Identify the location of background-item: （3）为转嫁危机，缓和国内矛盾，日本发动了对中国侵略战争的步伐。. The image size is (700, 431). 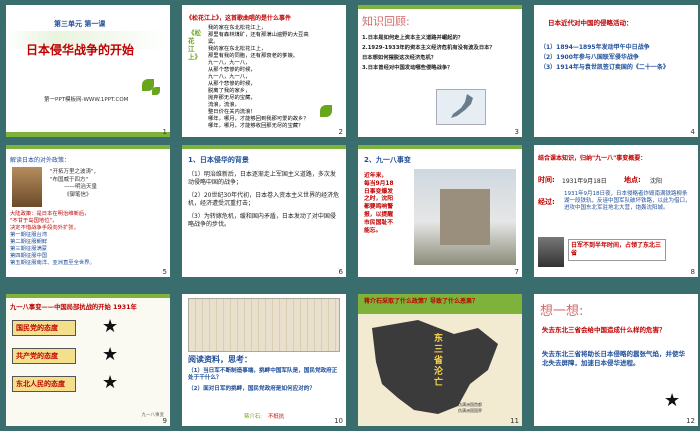
(262, 220).